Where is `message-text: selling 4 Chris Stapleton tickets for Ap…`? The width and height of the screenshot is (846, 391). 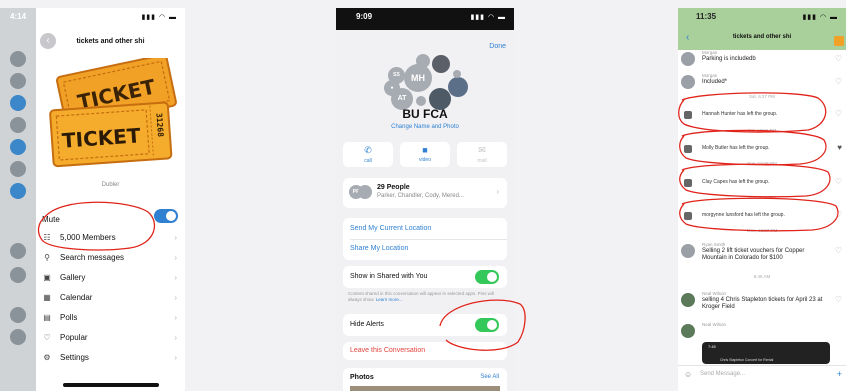
message-text: selling 4 Chris Stapleton tickets for Ap… is located at coordinates (762, 303).